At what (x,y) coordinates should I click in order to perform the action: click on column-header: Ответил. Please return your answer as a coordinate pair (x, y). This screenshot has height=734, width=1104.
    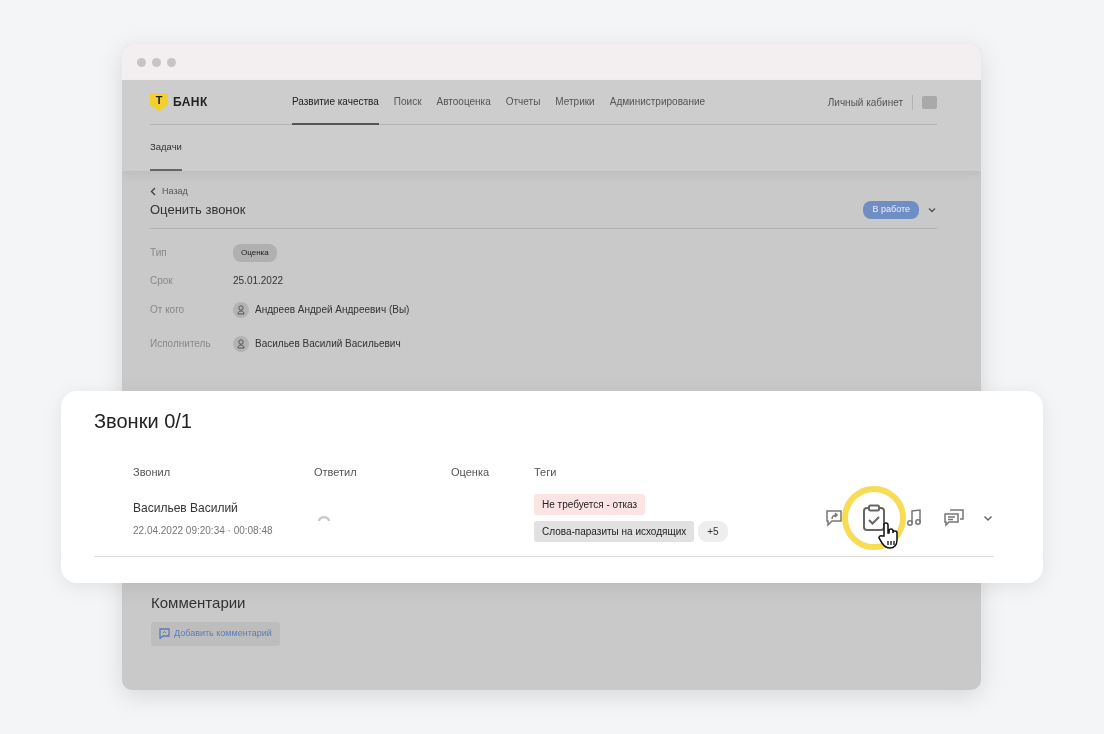
    Looking at the image, I should click on (336, 472).